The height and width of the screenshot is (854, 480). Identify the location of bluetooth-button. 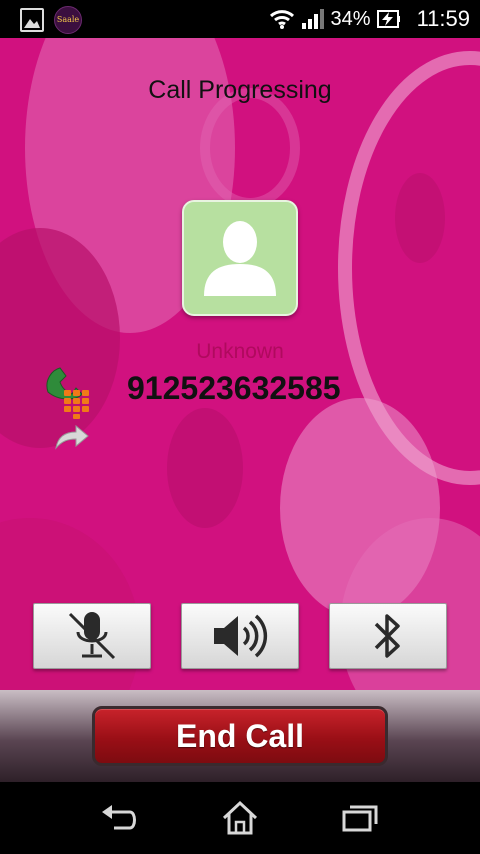
(388, 636).